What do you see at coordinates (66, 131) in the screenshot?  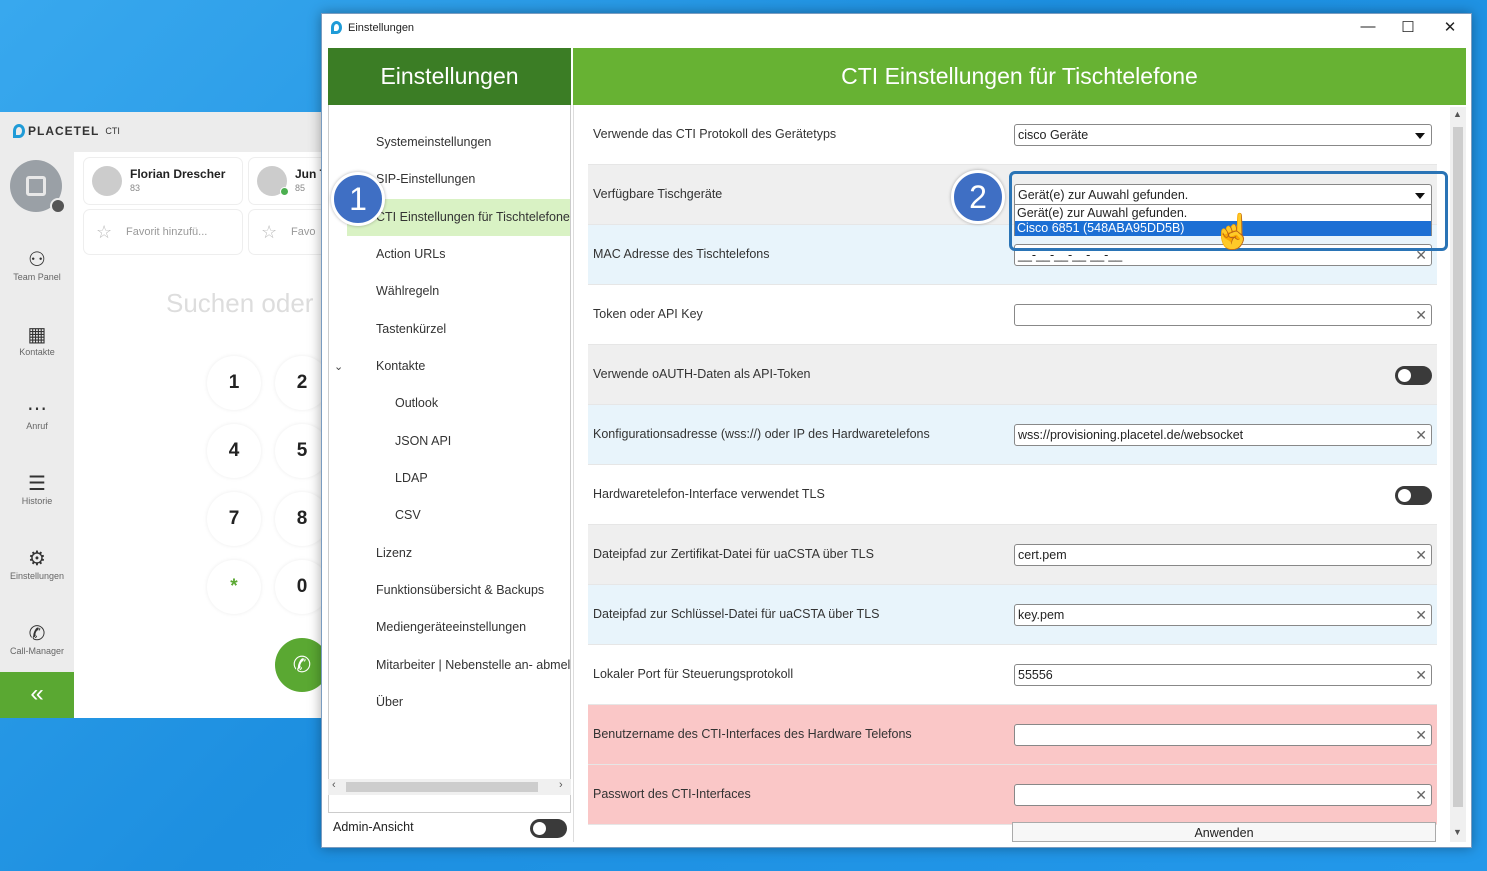 I see `placetel-logo: PLACETEL CTI` at bounding box center [66, 131].